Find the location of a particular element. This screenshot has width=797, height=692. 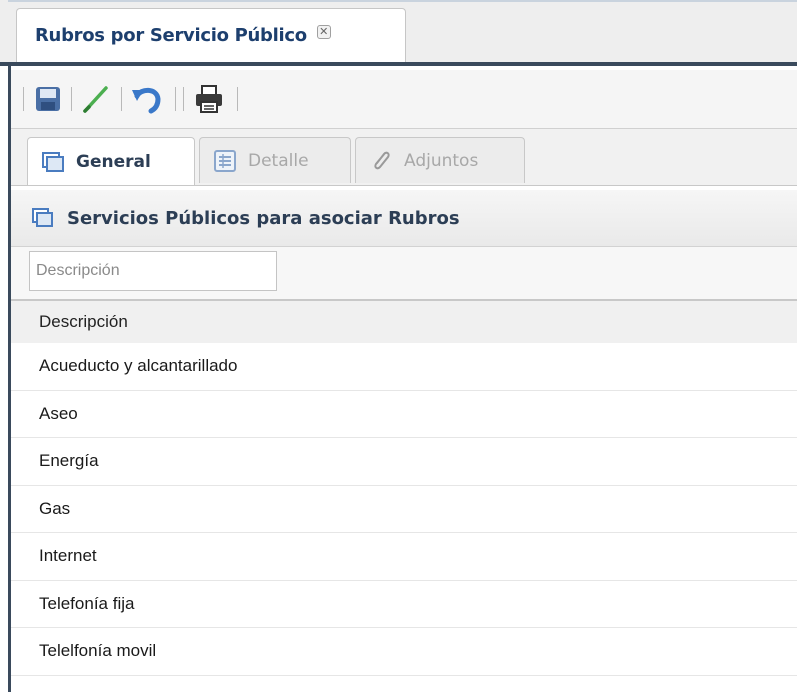

printer-icon is located at coordinates (209, 99).